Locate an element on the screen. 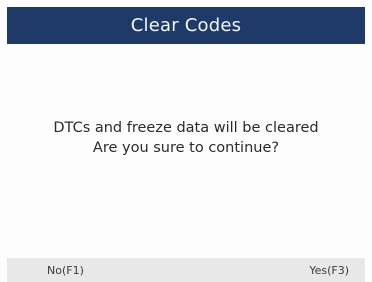 The height and width of the screenshot is (282, 372). function-key-bar: No(F1) Yes(F3) is located at coordinates (186, 270).